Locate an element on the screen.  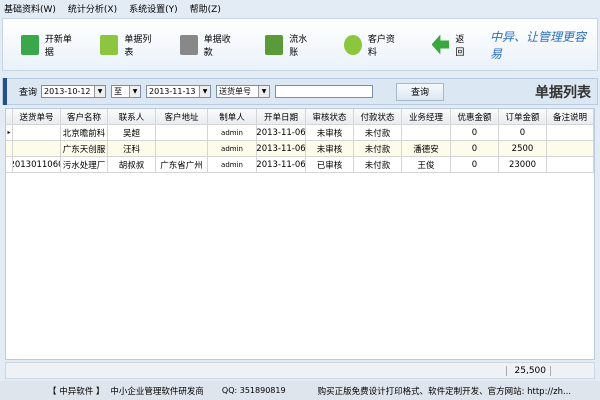
ledger-icon is located at coordinates (274, 44).